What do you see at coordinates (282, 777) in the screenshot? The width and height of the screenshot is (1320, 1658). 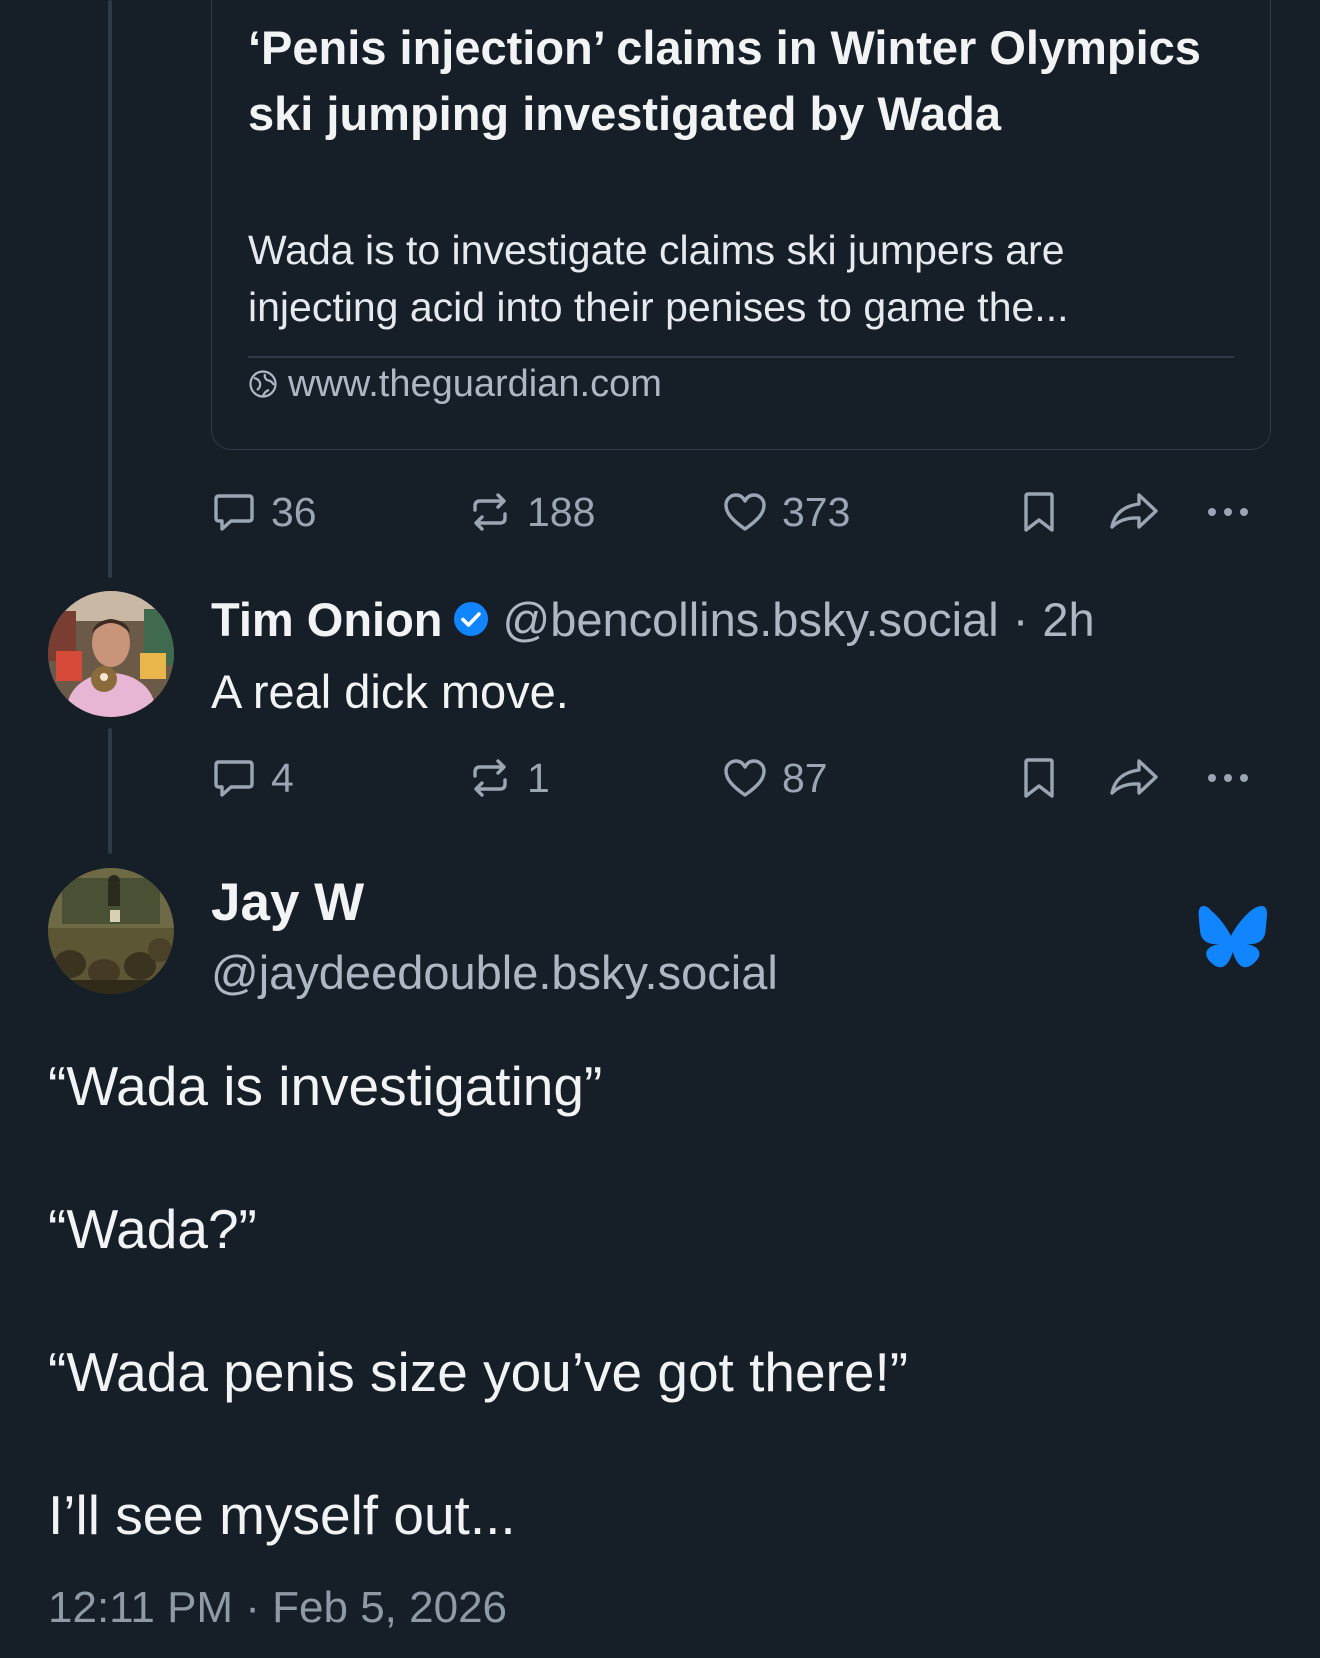 I see `reply-count: 4` at bounding box center [282, 777].